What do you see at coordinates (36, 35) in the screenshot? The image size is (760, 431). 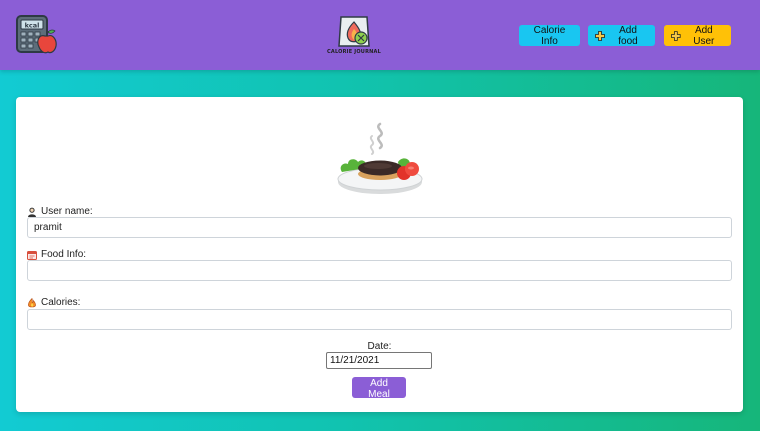 I see `calculator-apple-icon: kcal` at bounding box center [36, 35].